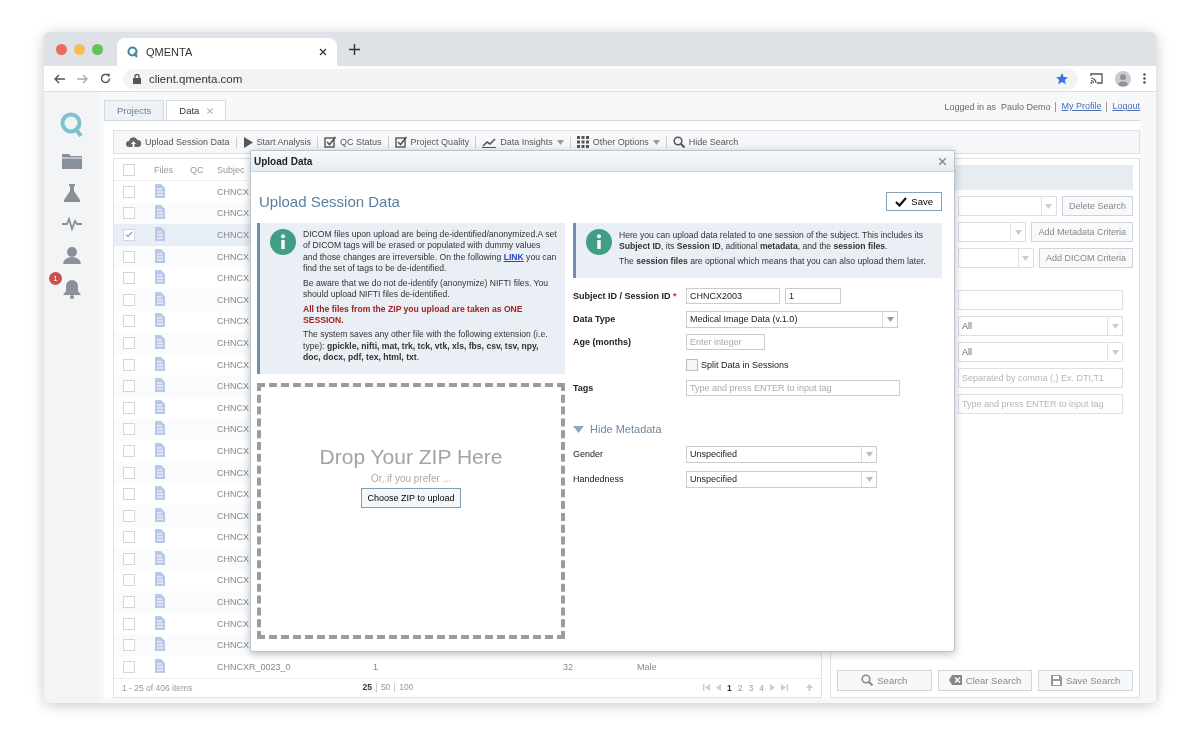 Image resolution: width=1201 pixels, height=751 pixels. I want to click on field-label: Gender, so click(589, 454).